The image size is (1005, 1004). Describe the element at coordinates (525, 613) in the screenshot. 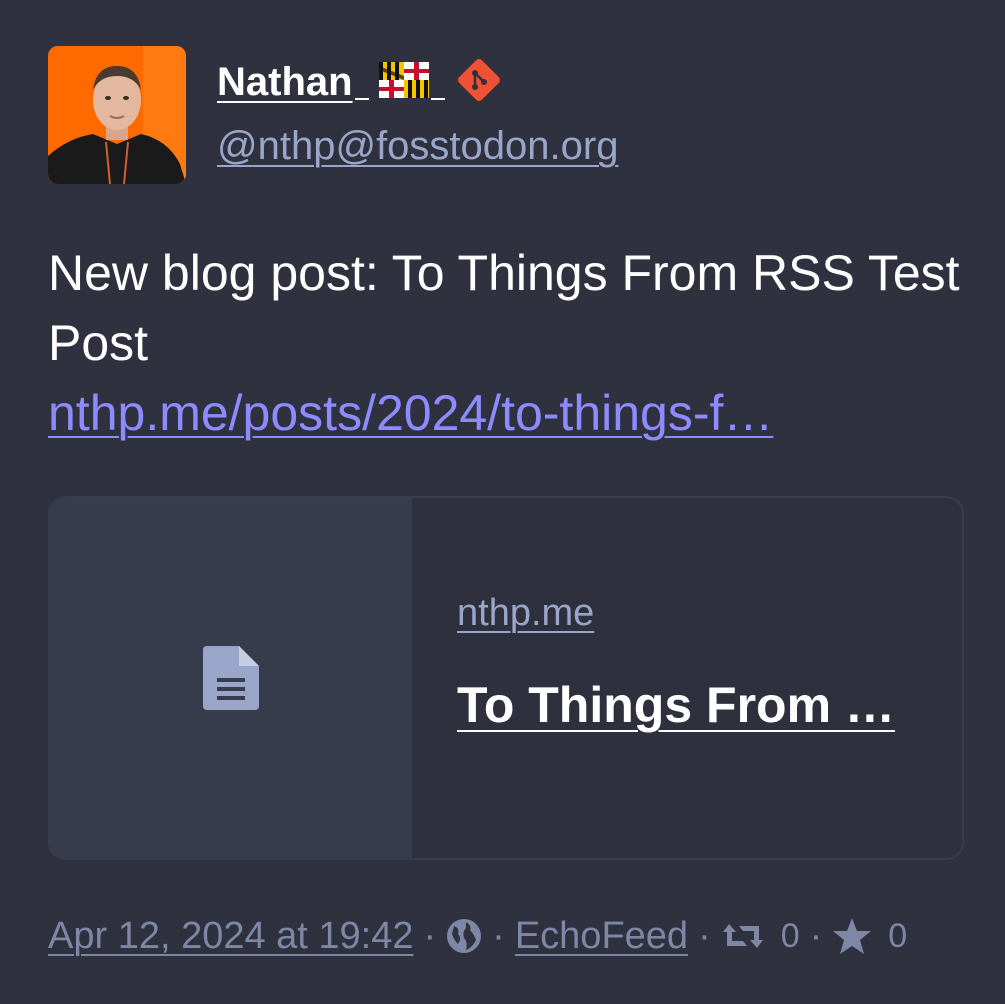

I see `preview-domain: nthp.me` at that location.